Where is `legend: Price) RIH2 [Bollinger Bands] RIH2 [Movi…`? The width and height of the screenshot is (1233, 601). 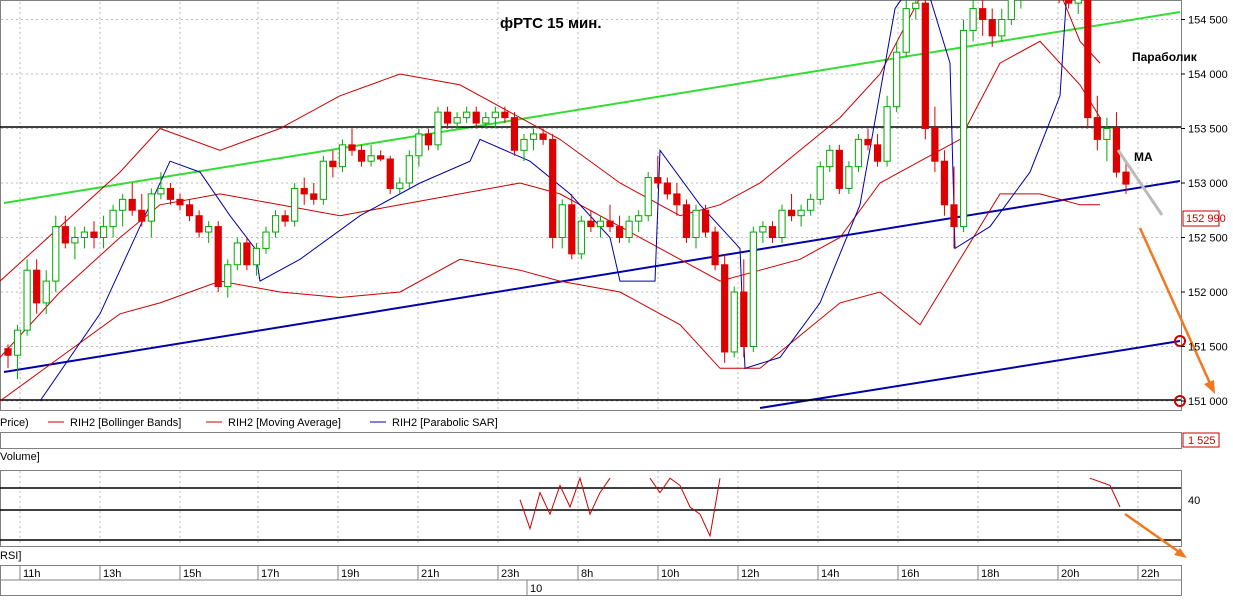 legend: Price) RIH2 [Bollinger Bands] RIH2 [Movi… is located at coordinates (249, 423).